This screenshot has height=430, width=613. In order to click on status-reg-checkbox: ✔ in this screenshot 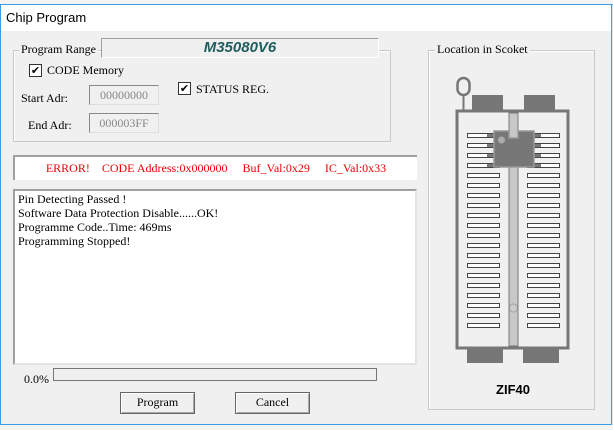, I will do `click(184, 88)`.